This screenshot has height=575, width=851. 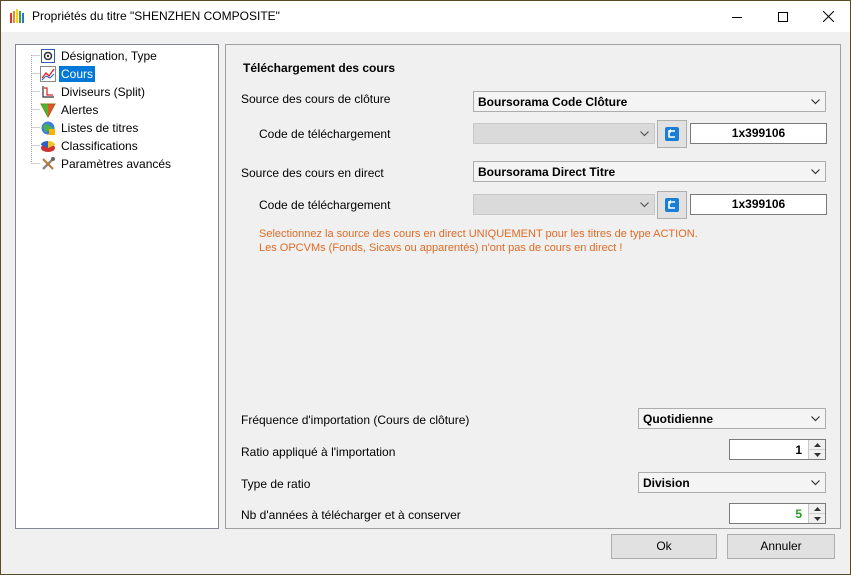 What do you see at coordinates (312, 173) in the screenshot?
I see `live-source-label: Source des cours en direct` at bounding box center [312, 173].